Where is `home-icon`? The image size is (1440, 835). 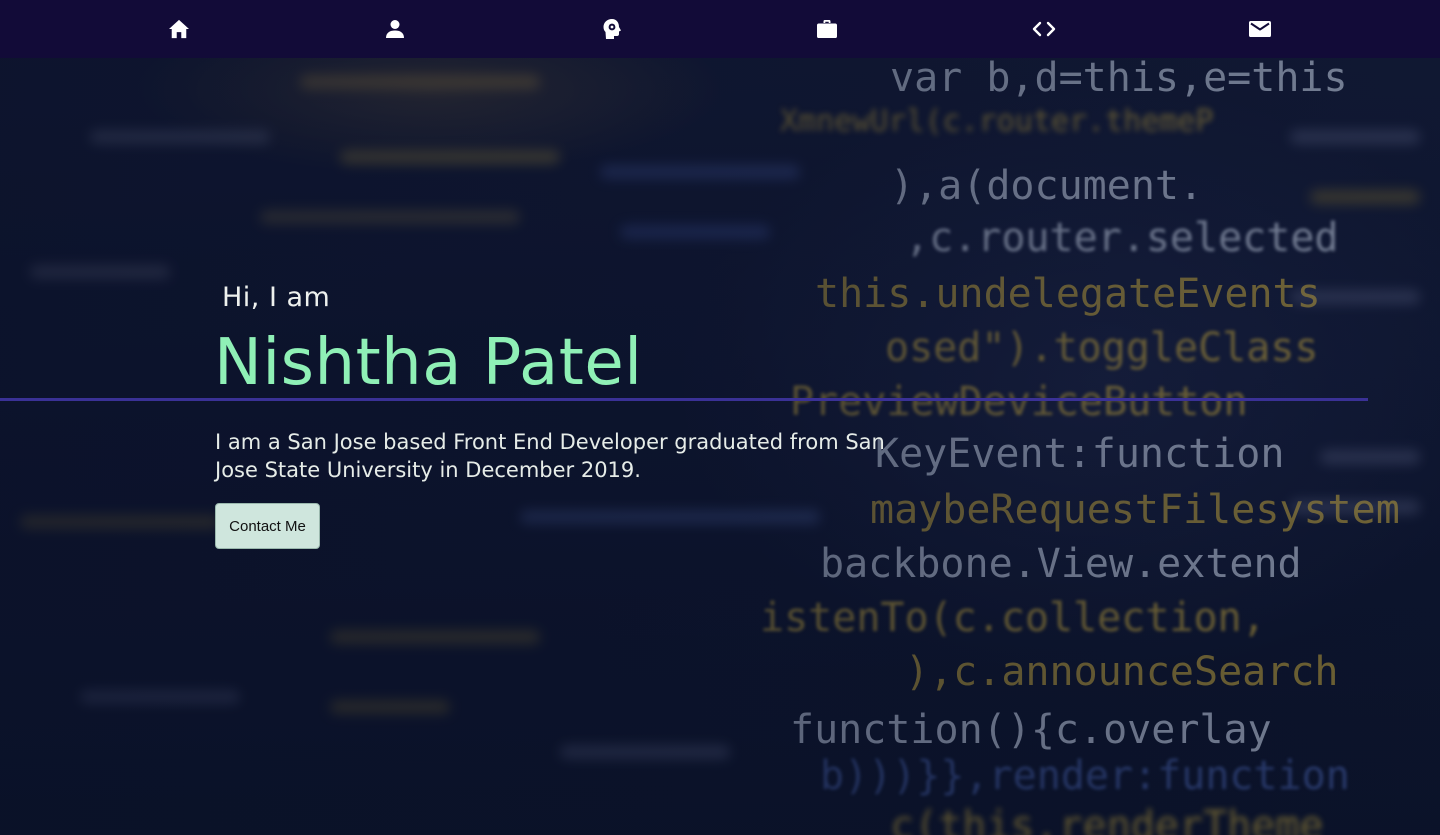
home-icon is located at coordinates (179, 29).